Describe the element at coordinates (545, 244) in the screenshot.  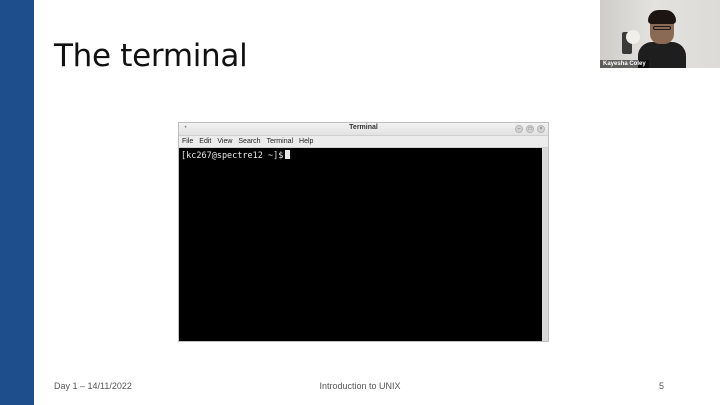
I see `terminal-scrollbar` at that location.